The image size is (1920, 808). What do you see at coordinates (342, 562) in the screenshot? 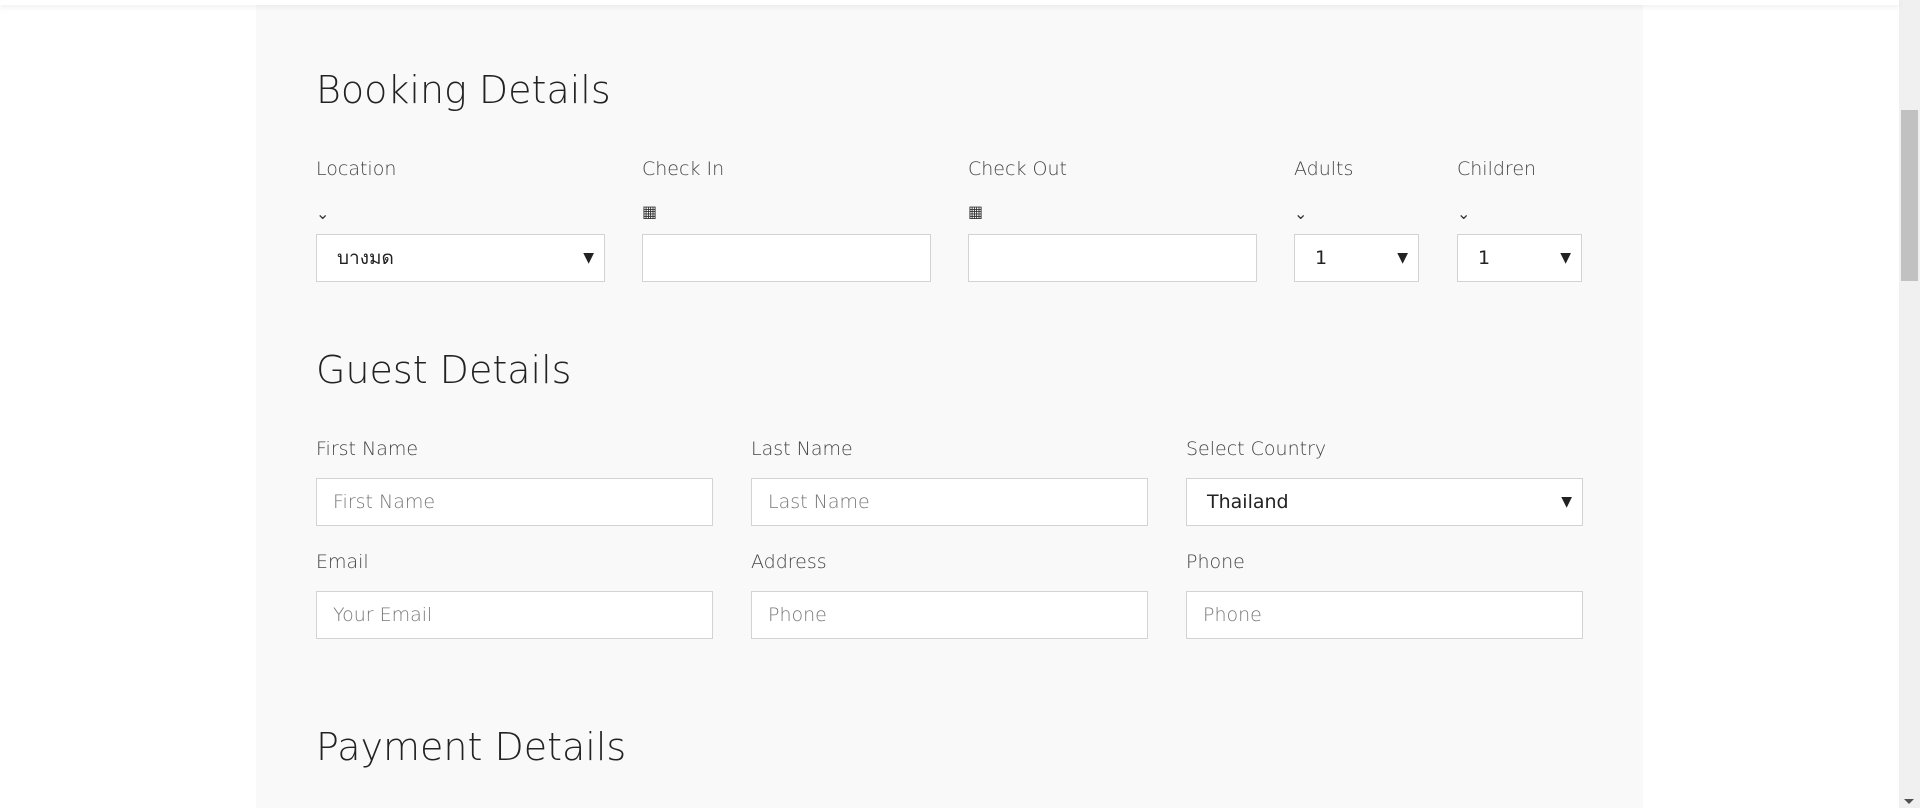
I see `email-label: Email` at bounding box center [342, 562].